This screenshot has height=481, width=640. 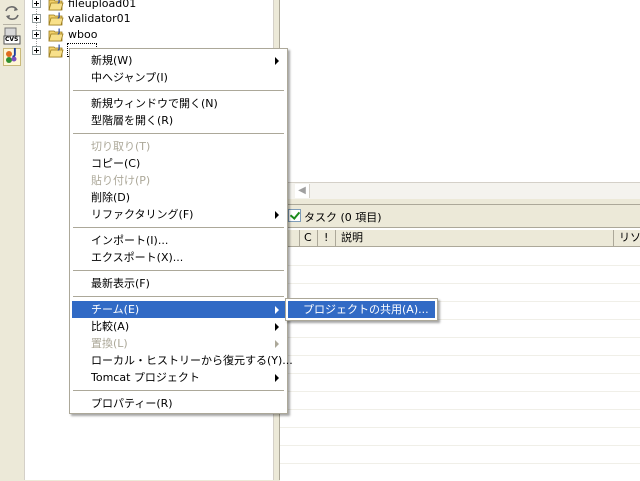 What do you see at coordinates (132, 403) in the screenshot?
I see `menu-item-label: プロパティー(R)` at bounding box center [132, 403].